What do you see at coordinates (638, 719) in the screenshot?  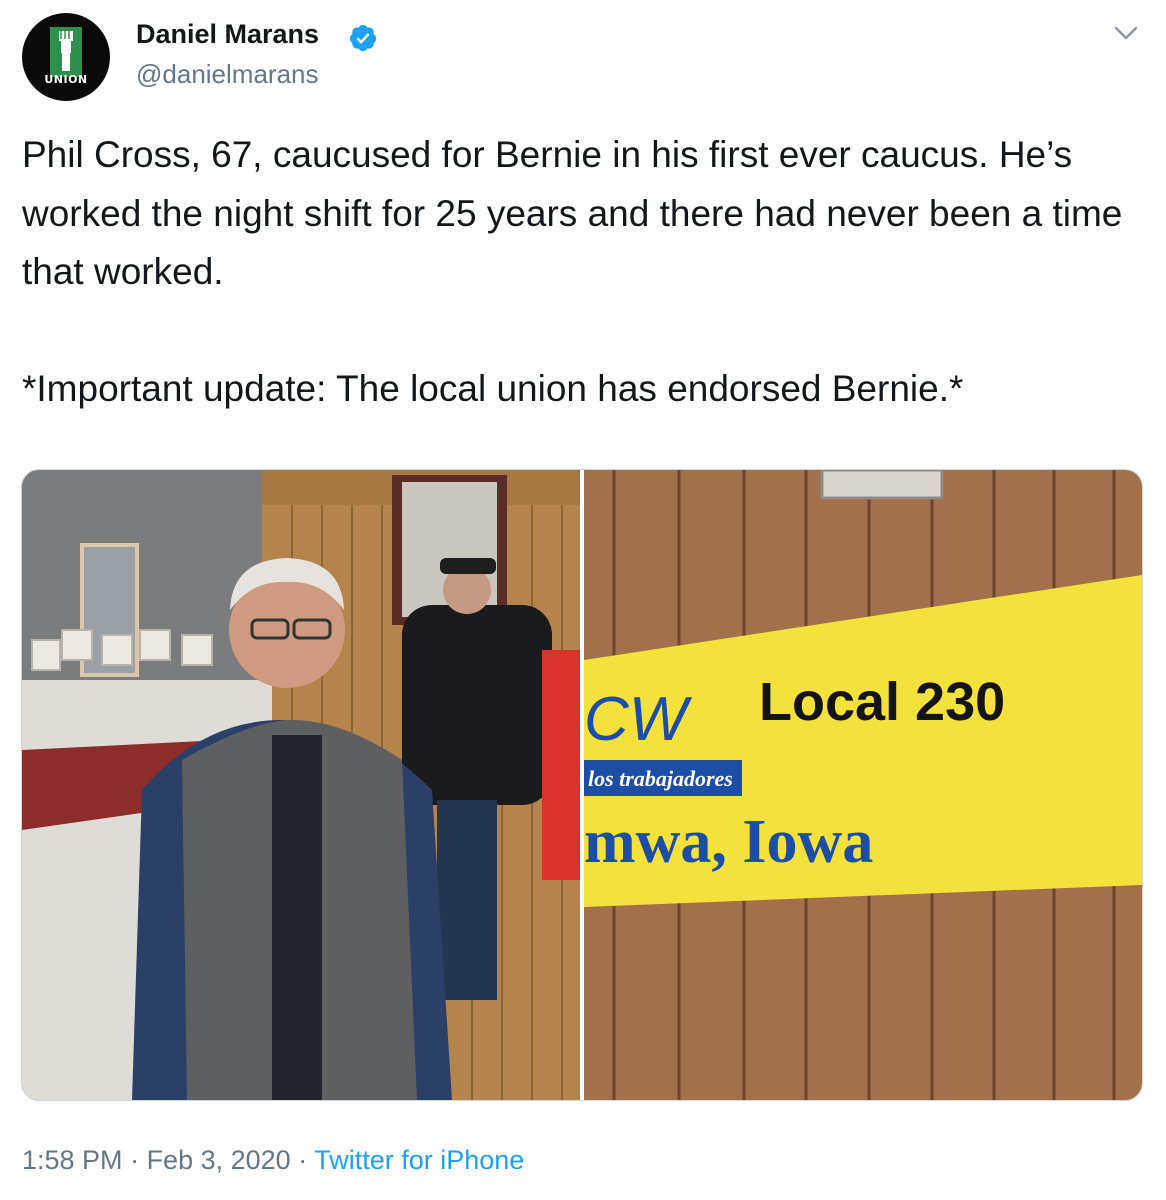 I see `banner-logo-text: CW` at bounding box center [638, 719].